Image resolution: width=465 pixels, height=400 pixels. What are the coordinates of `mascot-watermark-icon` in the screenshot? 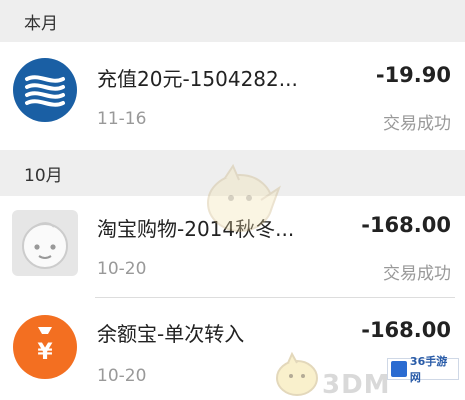 It's located at (244, 197).